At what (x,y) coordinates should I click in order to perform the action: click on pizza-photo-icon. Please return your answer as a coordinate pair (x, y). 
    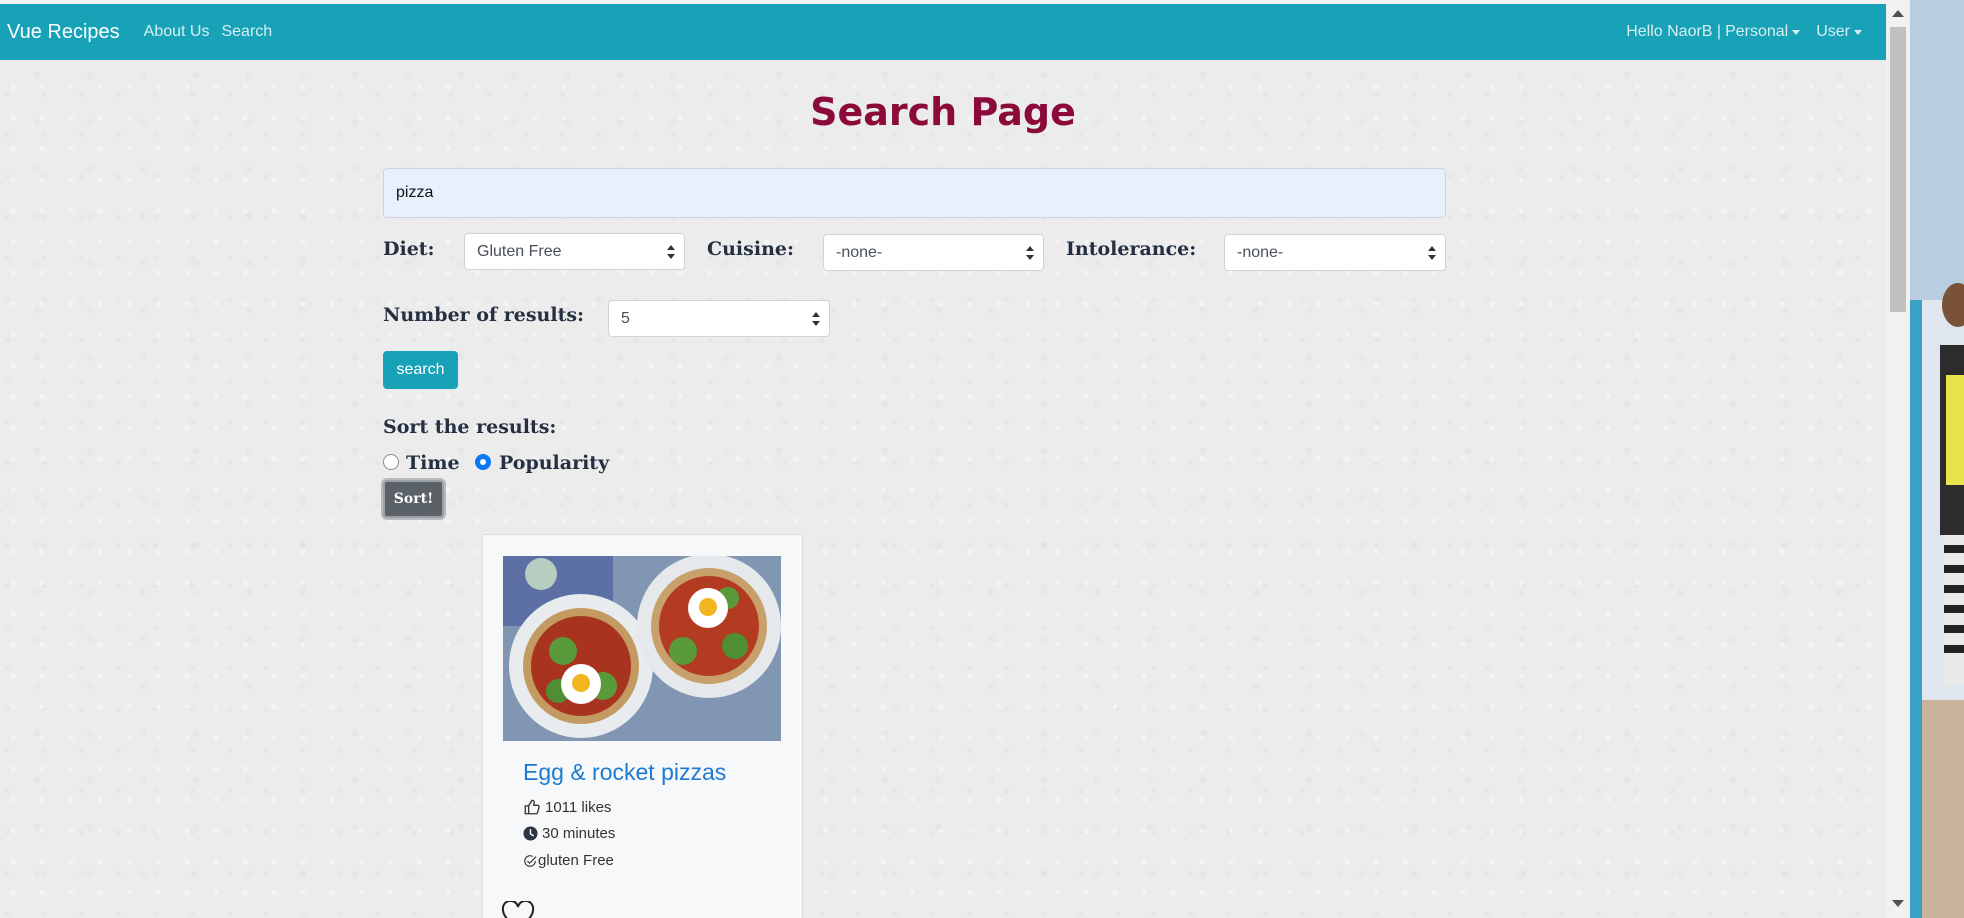
    Looking at the image, I should click on (642, 648).